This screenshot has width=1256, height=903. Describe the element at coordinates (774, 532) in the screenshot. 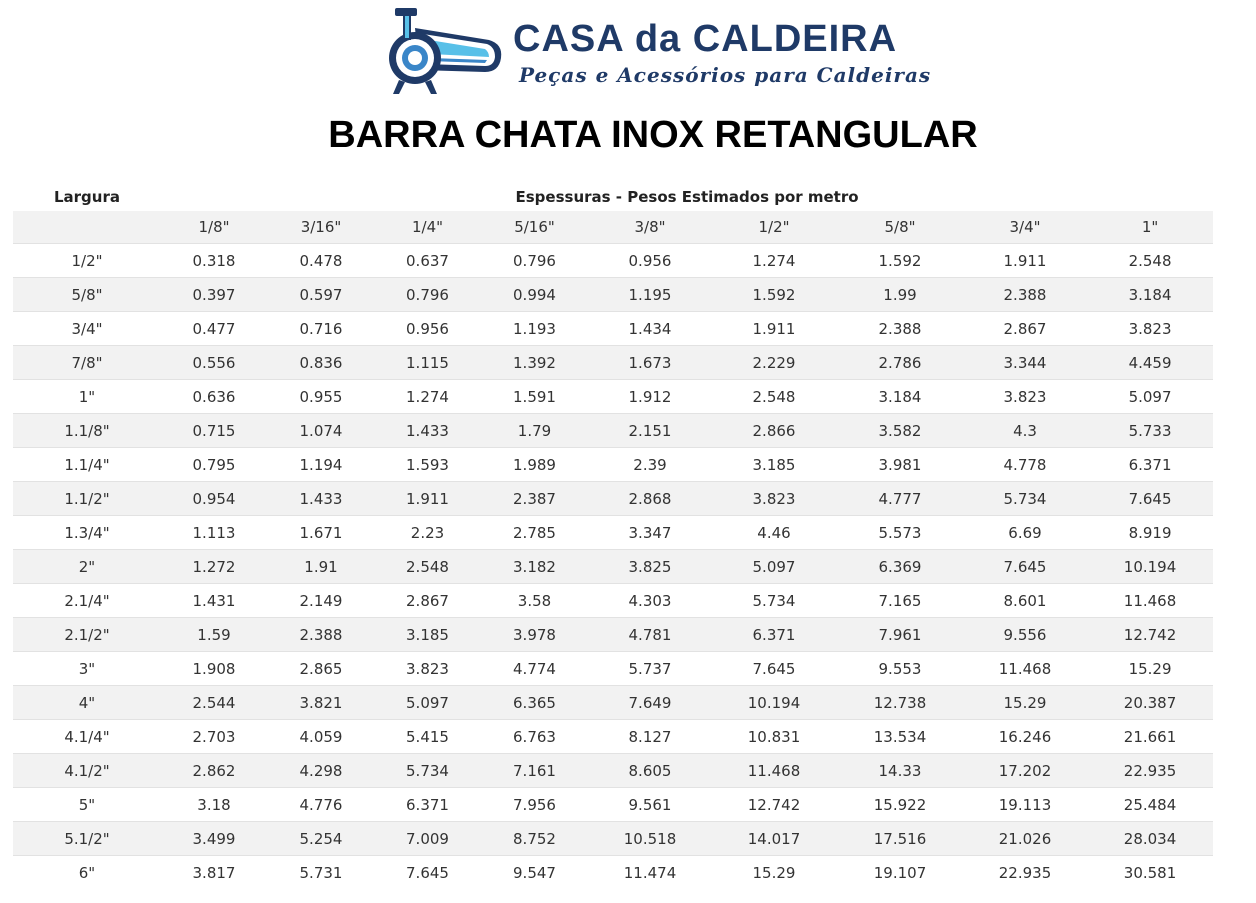

I see `weight-cell: 4.46` at that location.